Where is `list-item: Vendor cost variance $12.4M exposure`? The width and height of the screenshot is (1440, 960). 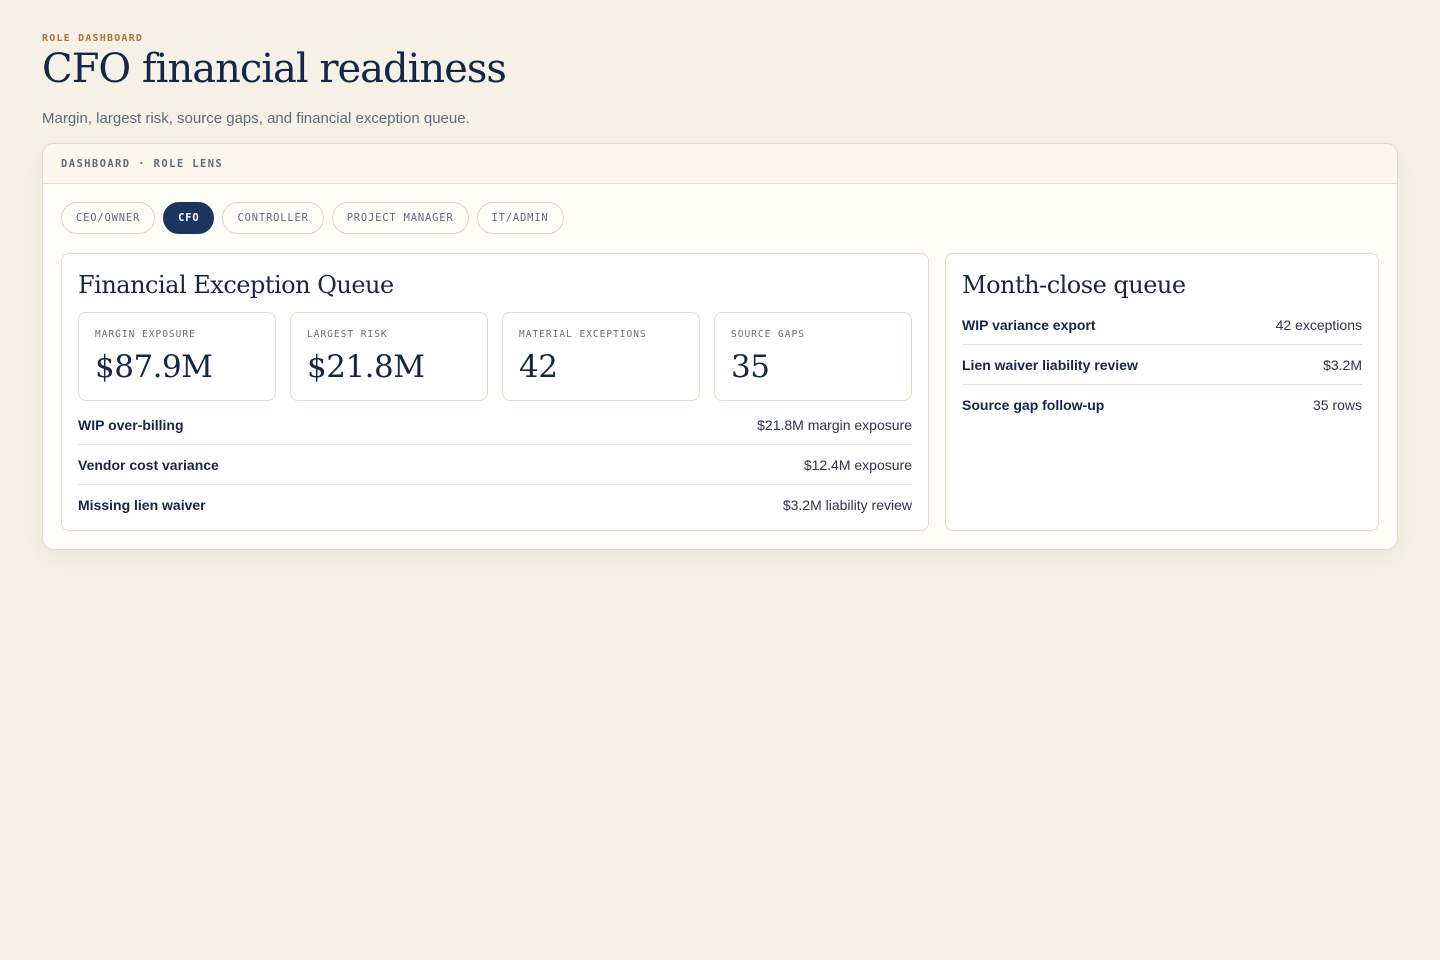 list-item: Vendor cost variance $12.4M exposure is located at coordinates (495, 465).